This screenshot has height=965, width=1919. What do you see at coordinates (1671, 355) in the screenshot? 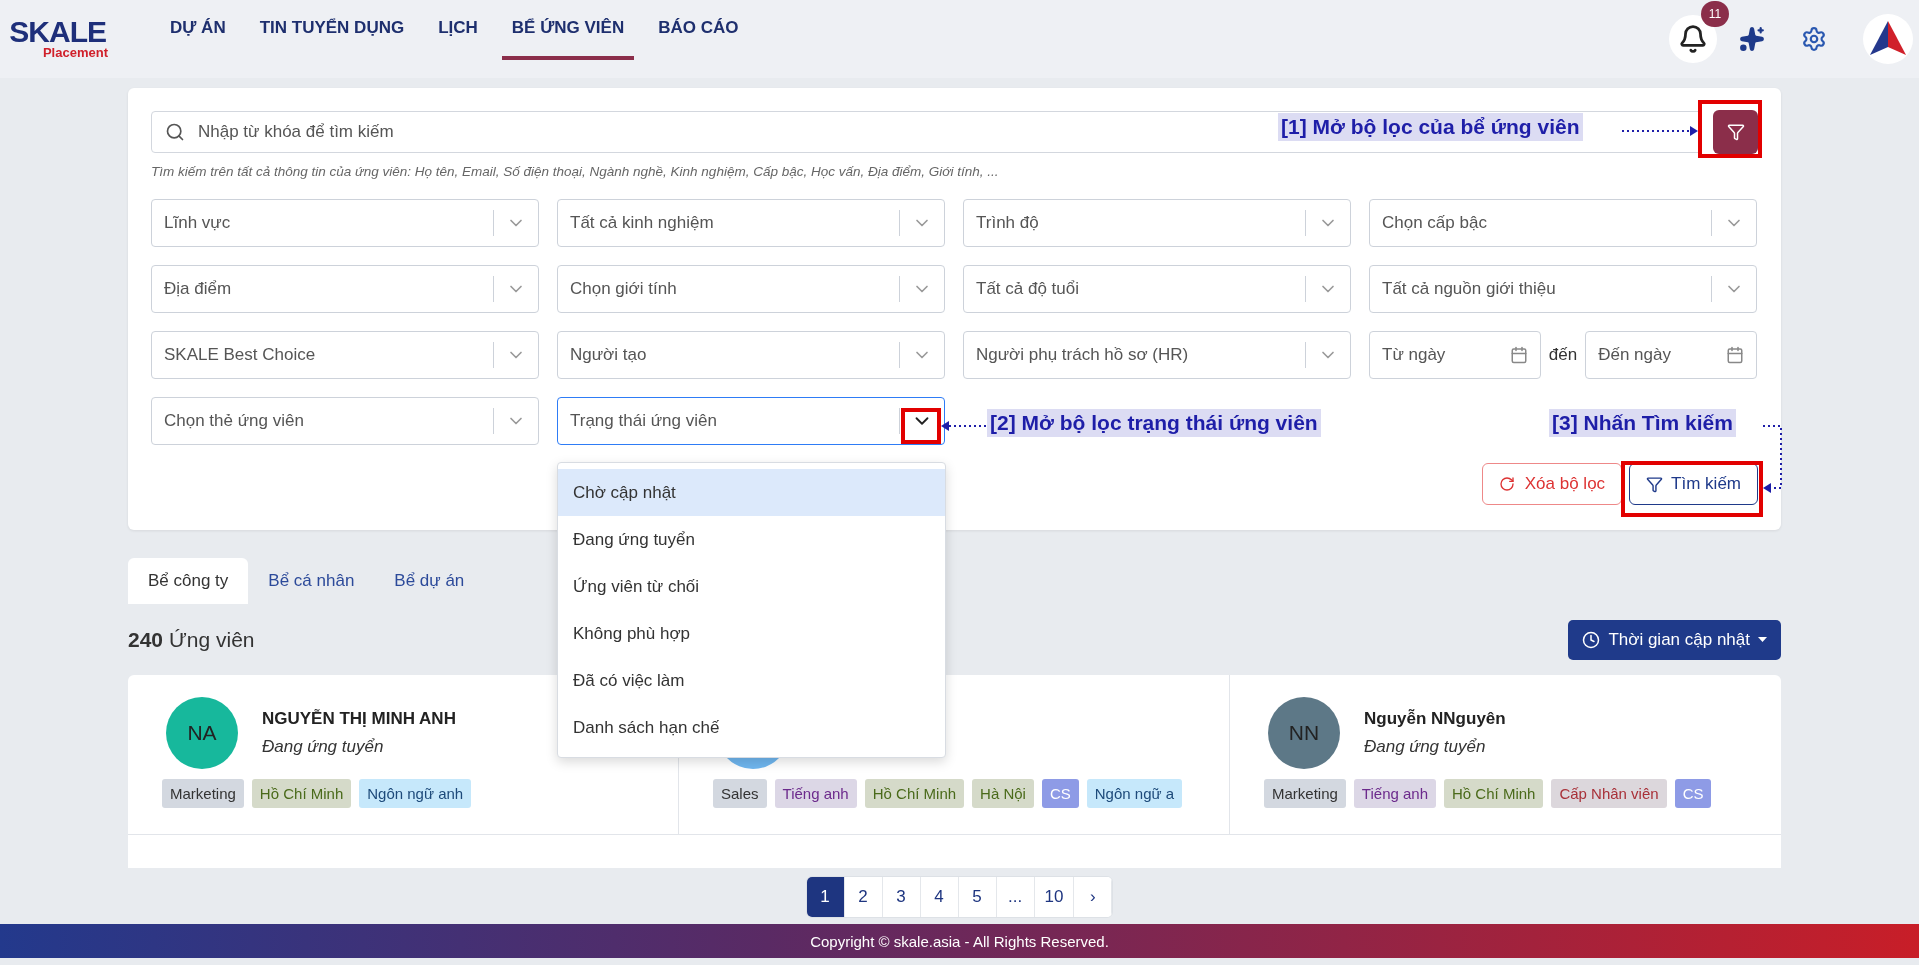
I see `date-field: Đến ngày` at bounding box center [1671, 355].